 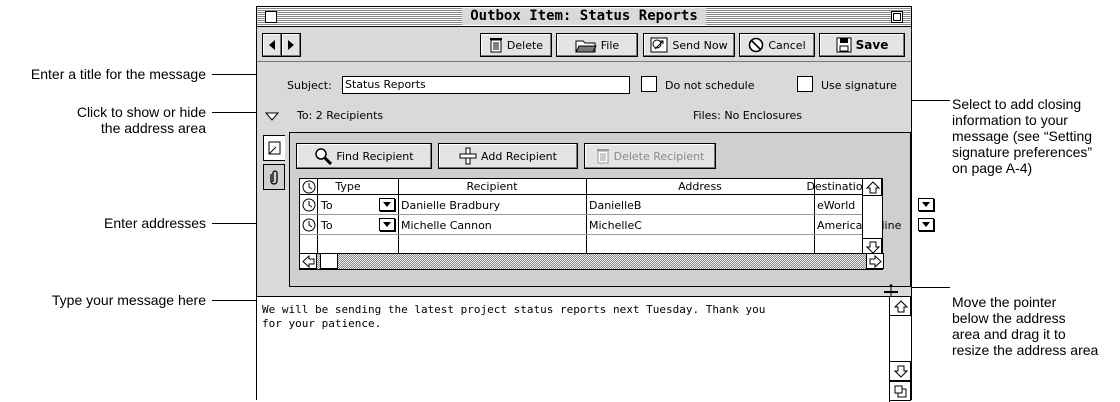 What do you see at coordinates (519, 156) in the screenshot?
I see `add-recipient-label: Add Recipient` at bounding box center [519, 156].